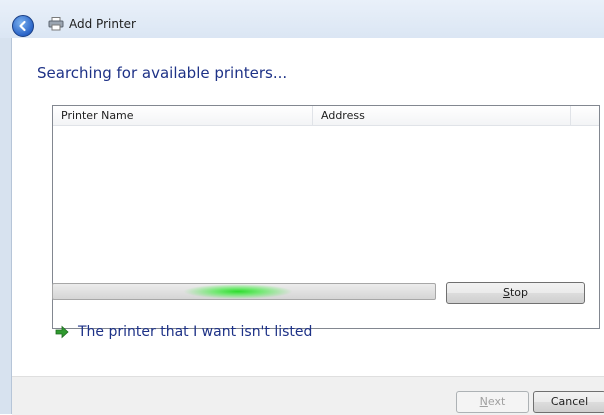 Image resolution: width=604 pixels, height=415 pixels. I want to click on cancel-button: Cancel, so click(568, 402).